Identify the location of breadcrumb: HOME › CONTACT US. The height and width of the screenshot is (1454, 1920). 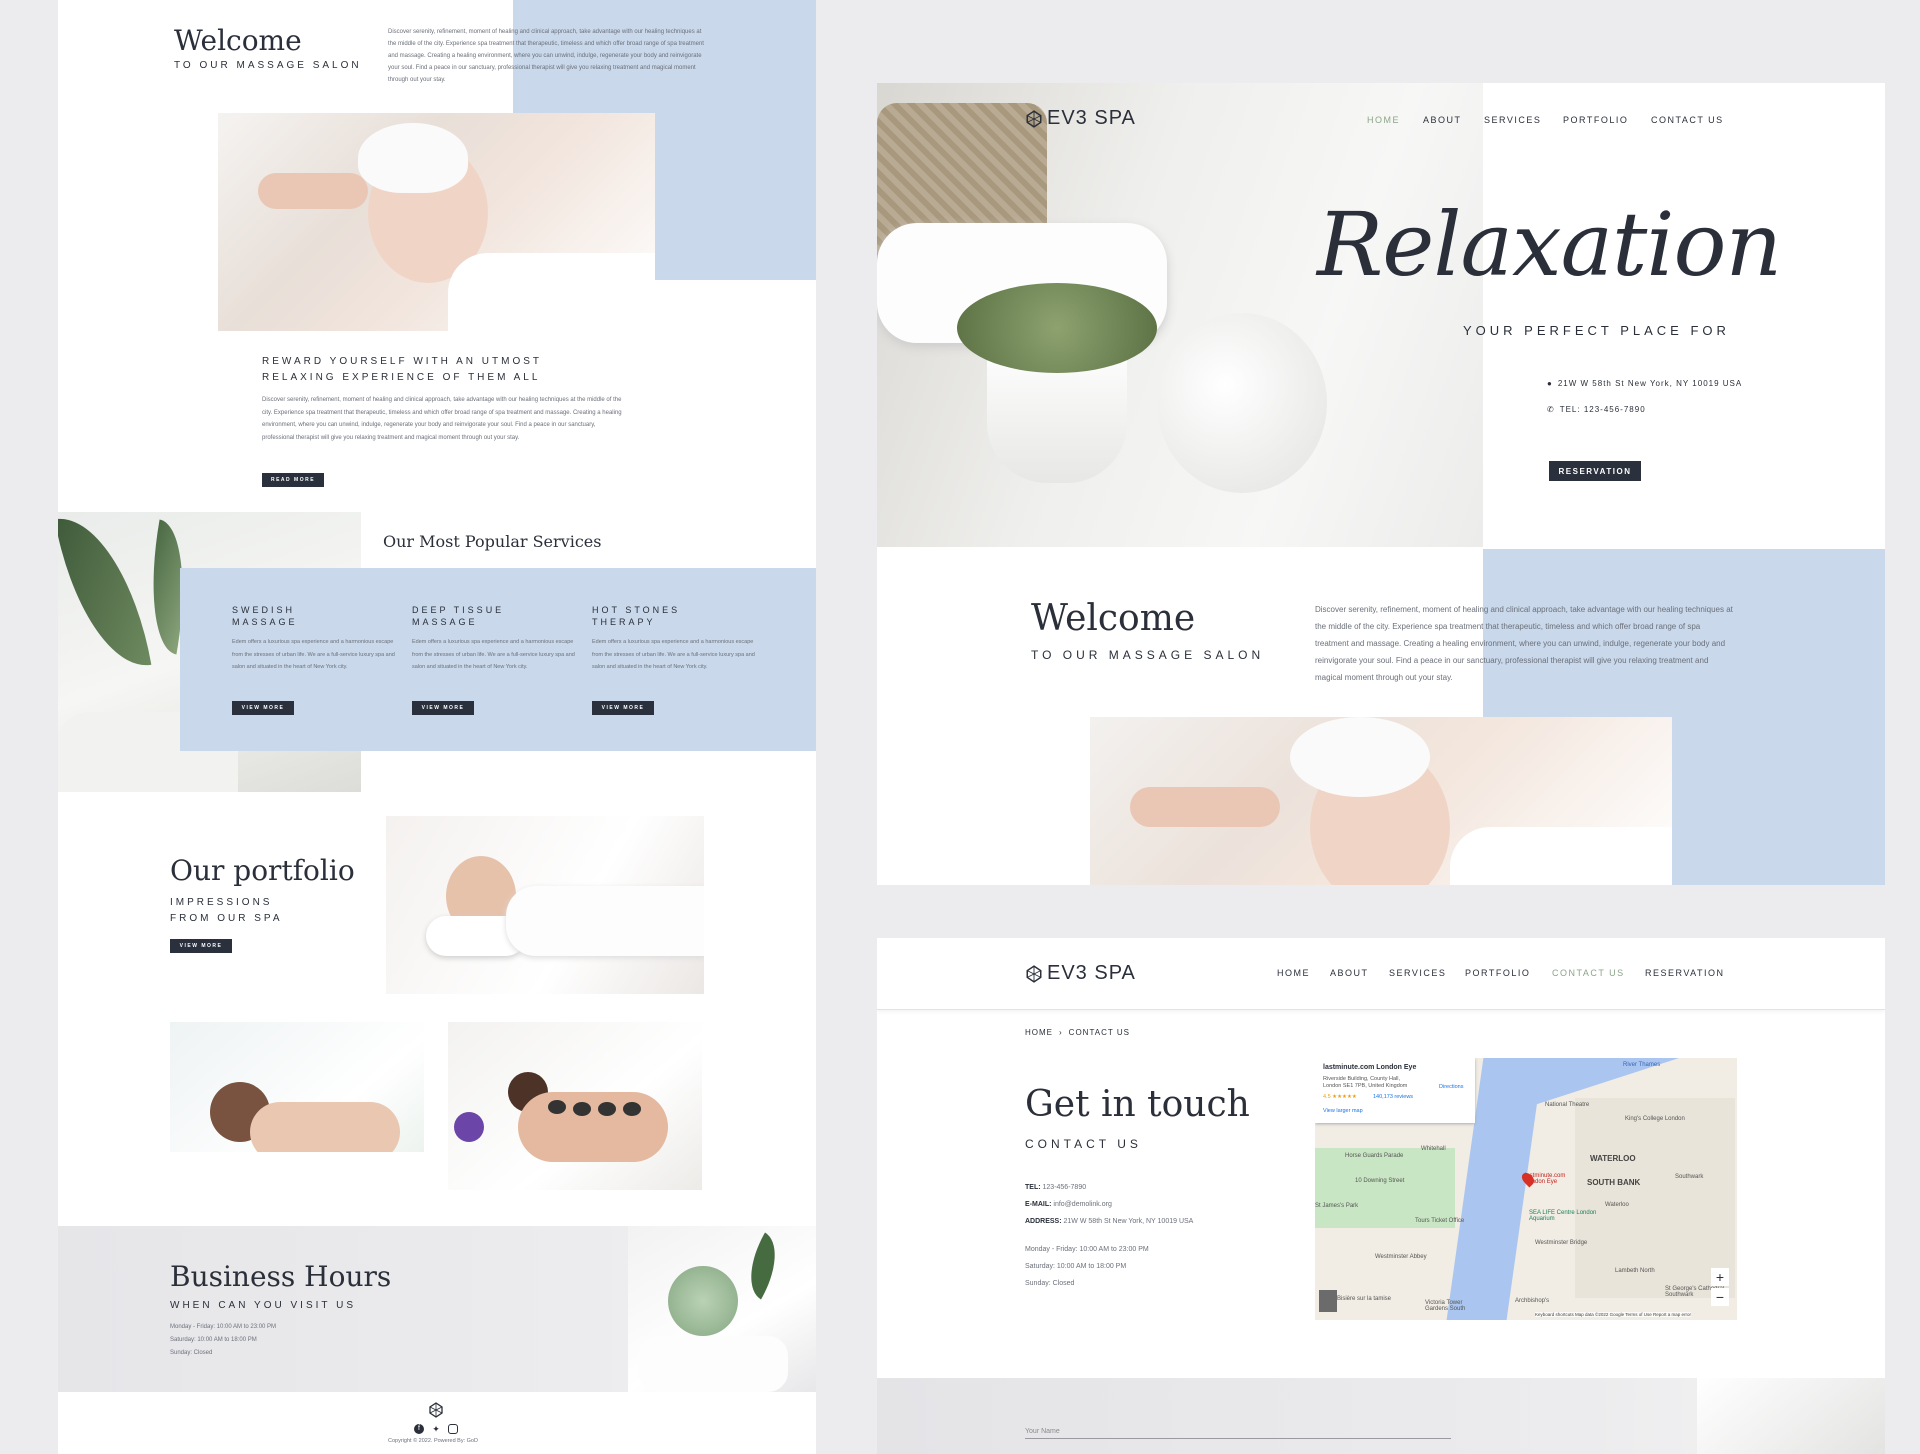
(1077, 1032).